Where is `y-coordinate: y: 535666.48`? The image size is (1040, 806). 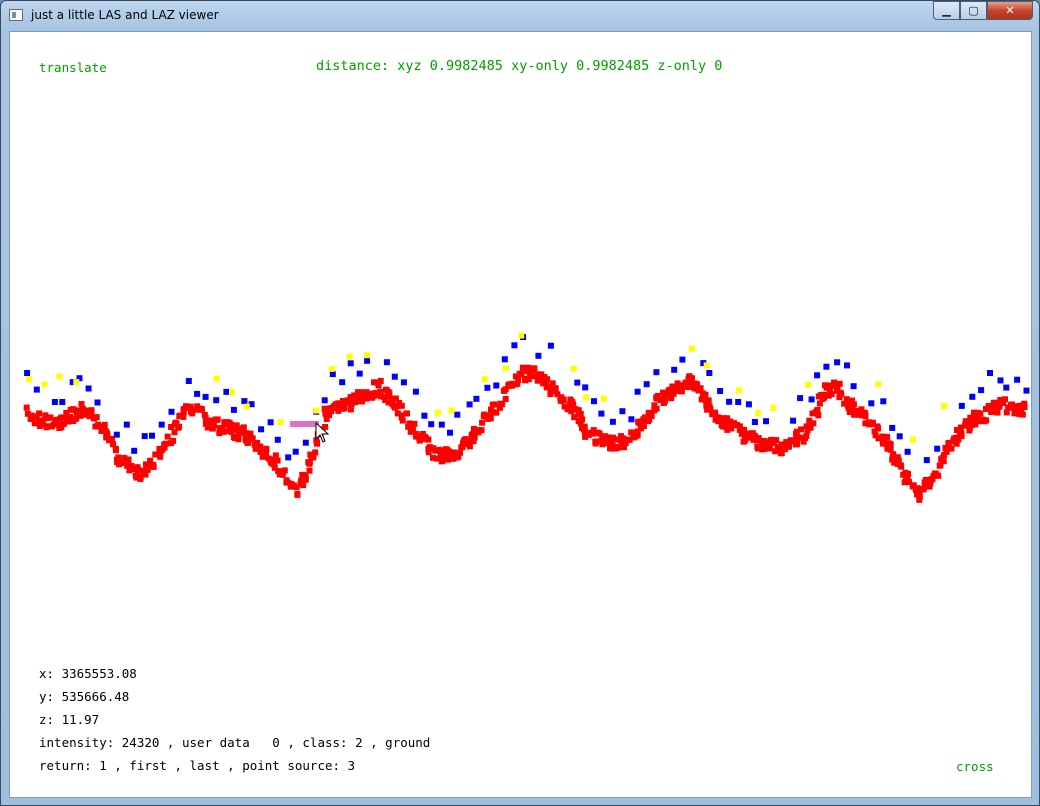
y-coordinate: y: 535666.48 is located at coordinates (84, 696).